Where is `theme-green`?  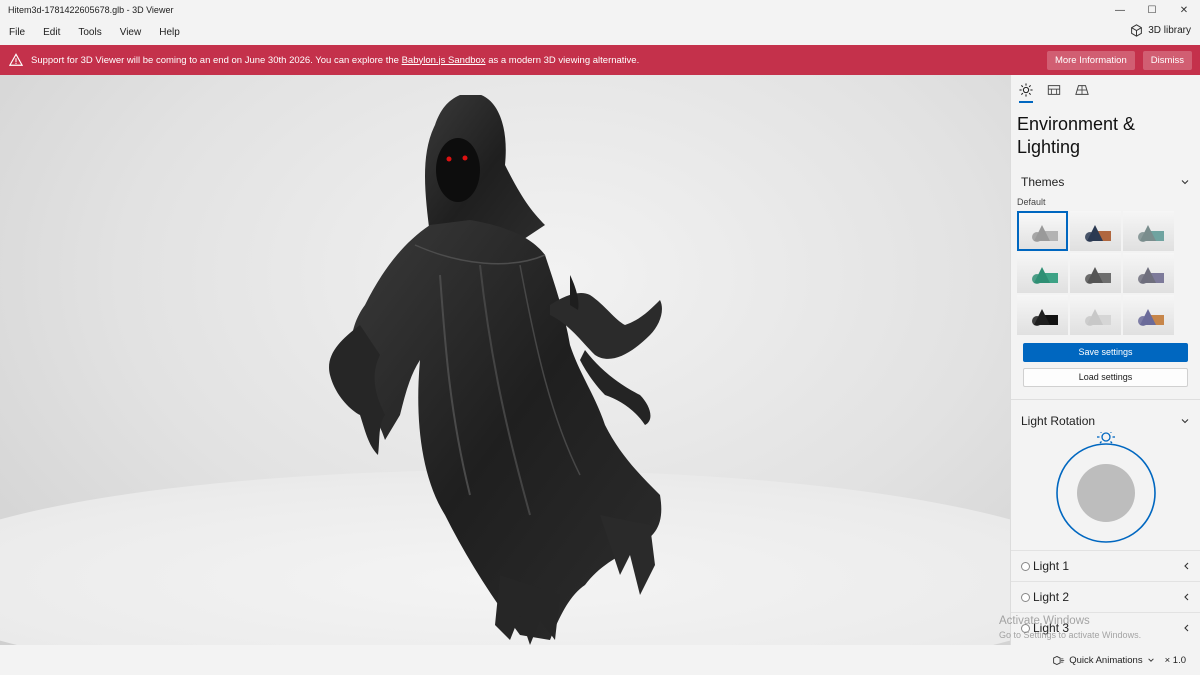 theme-green is located at coordinates (1042, 273).